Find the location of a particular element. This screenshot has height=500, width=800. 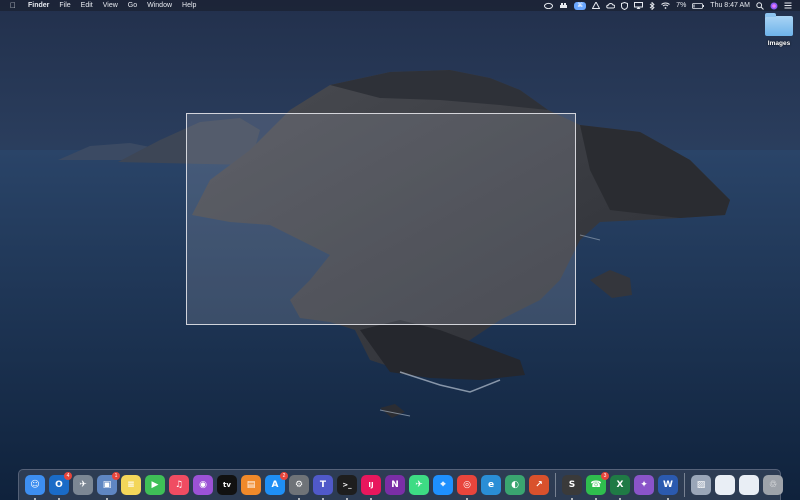

chrome-icon: ◎ is located at coordinates (467, 485).